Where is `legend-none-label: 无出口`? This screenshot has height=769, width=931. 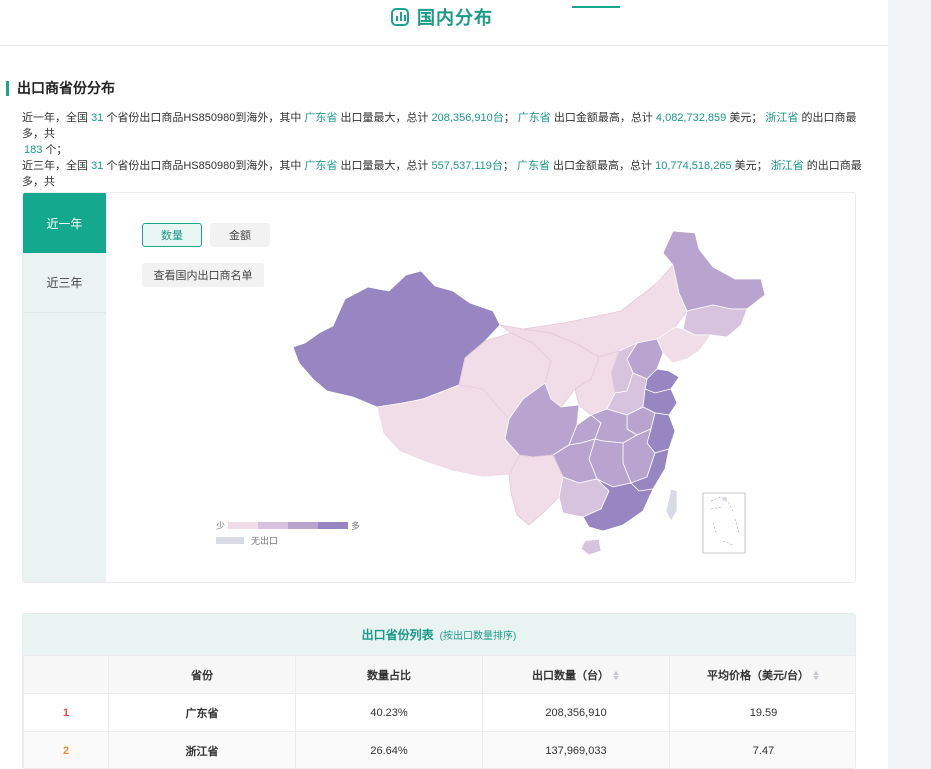 legend-none-label: 无出口 is located at coordinates (265, 540).